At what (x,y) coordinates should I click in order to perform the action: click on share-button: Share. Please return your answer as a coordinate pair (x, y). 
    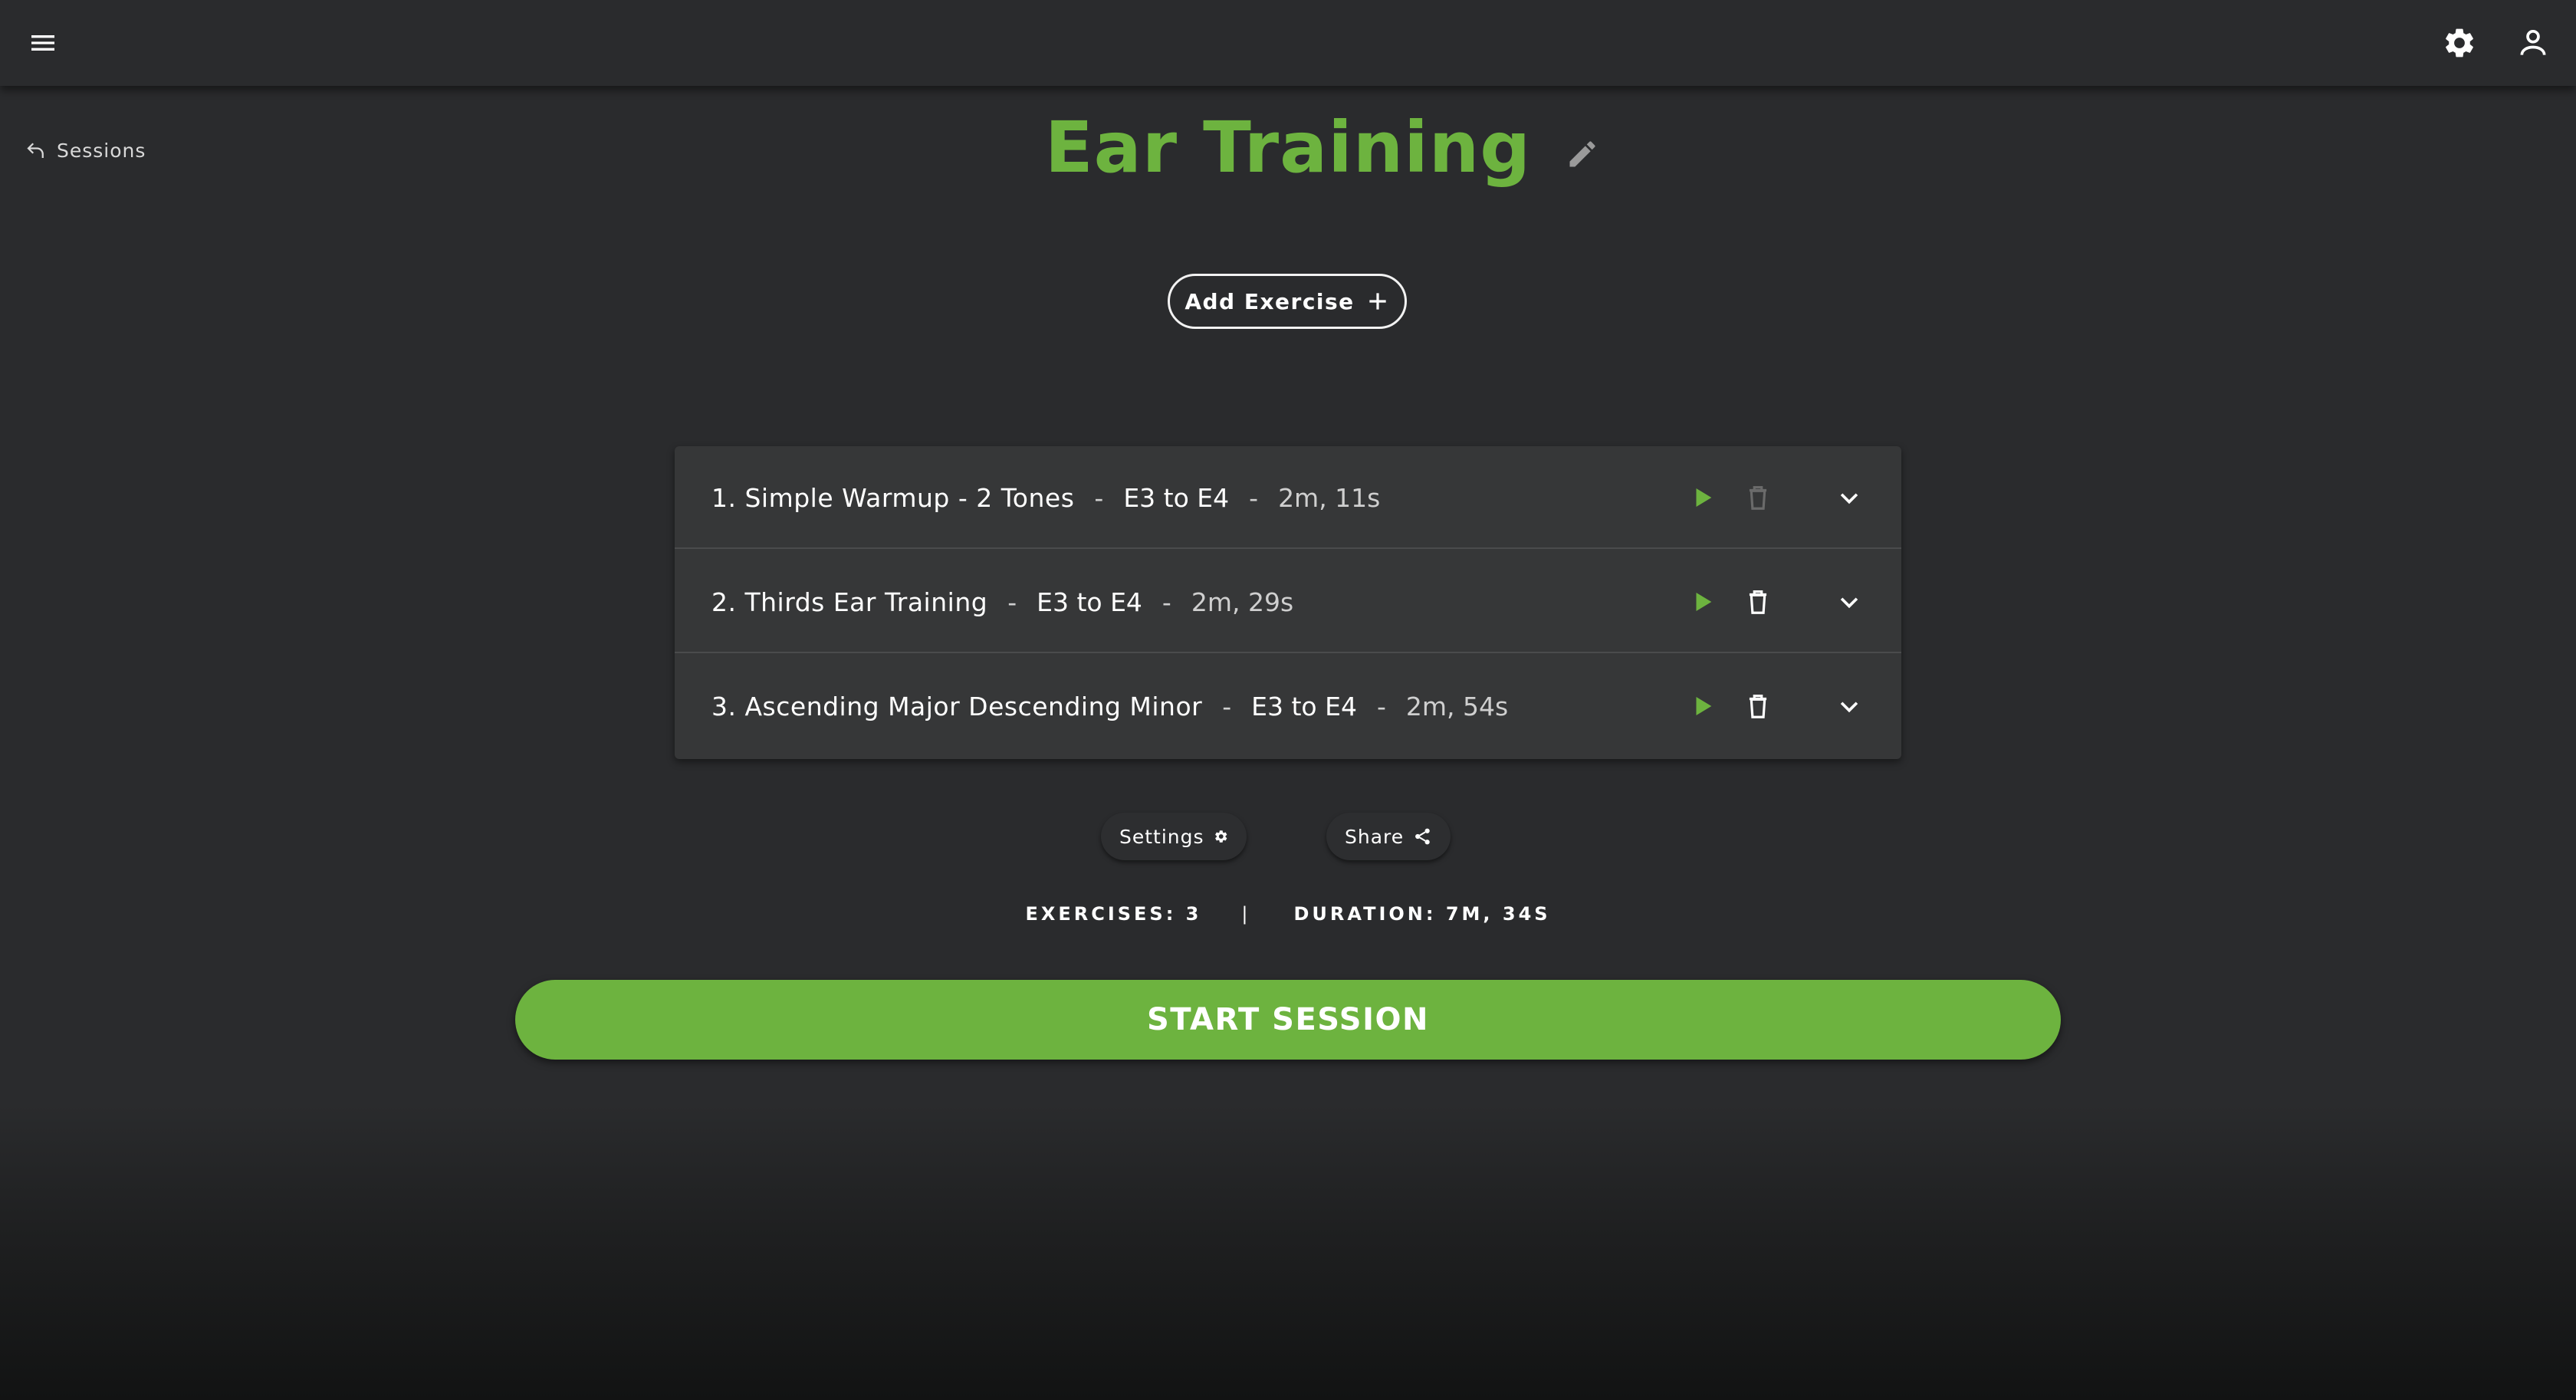
    Looking at the image, I should click on (1389, 837).